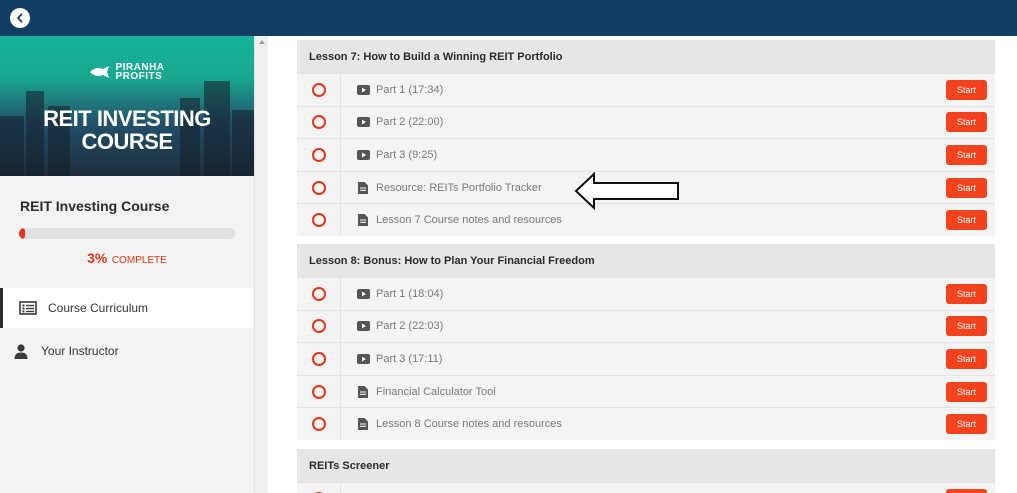 Image resolution: width=1017 pixels, height=493 pixels. Describe the element at coordinates (469, 424) in the screenshot. I see `lecture-title: Lesson 8 Course notes and resources` at that location.